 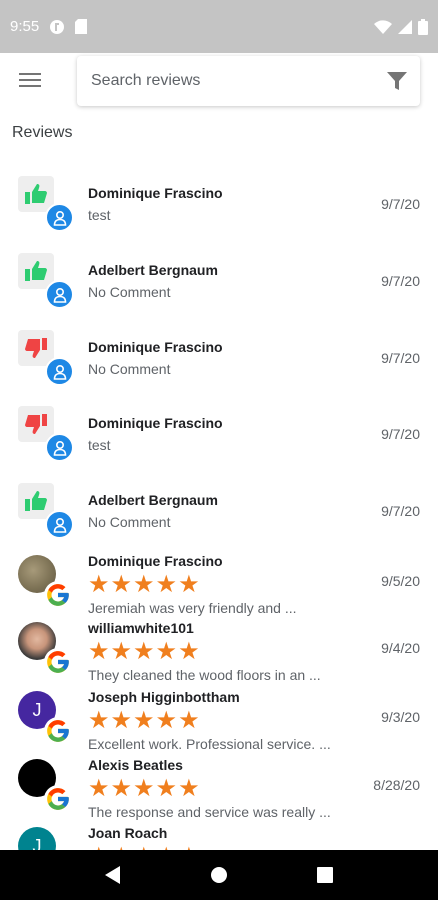 I want to click on section-title: Reviews, so click(x=42, y=132).